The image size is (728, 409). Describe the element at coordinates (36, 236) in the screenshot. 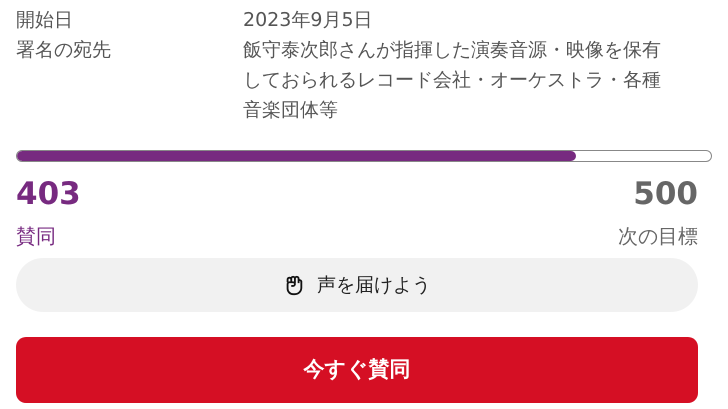

I see `count-label: 賛同` at that location.